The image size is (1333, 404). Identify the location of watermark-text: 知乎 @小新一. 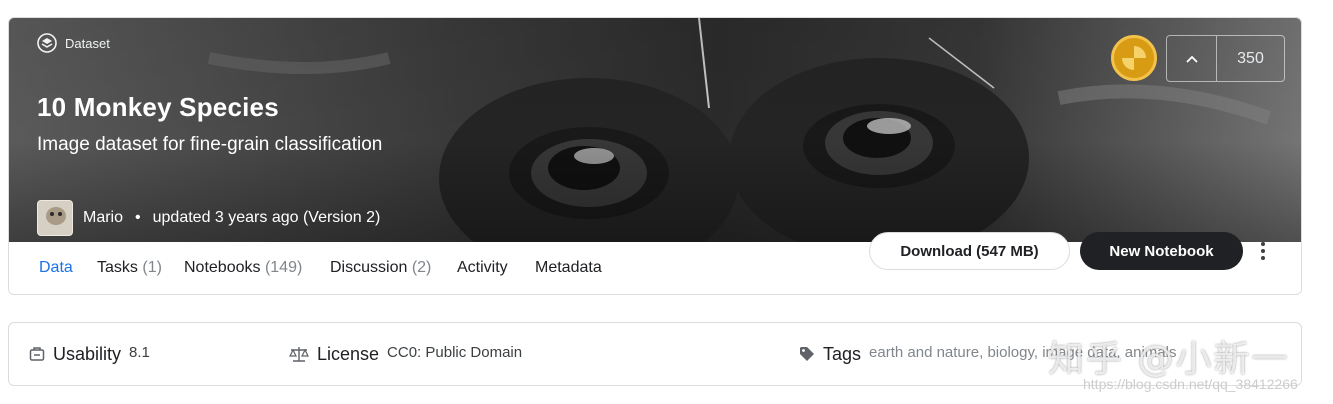
(1169, 359).